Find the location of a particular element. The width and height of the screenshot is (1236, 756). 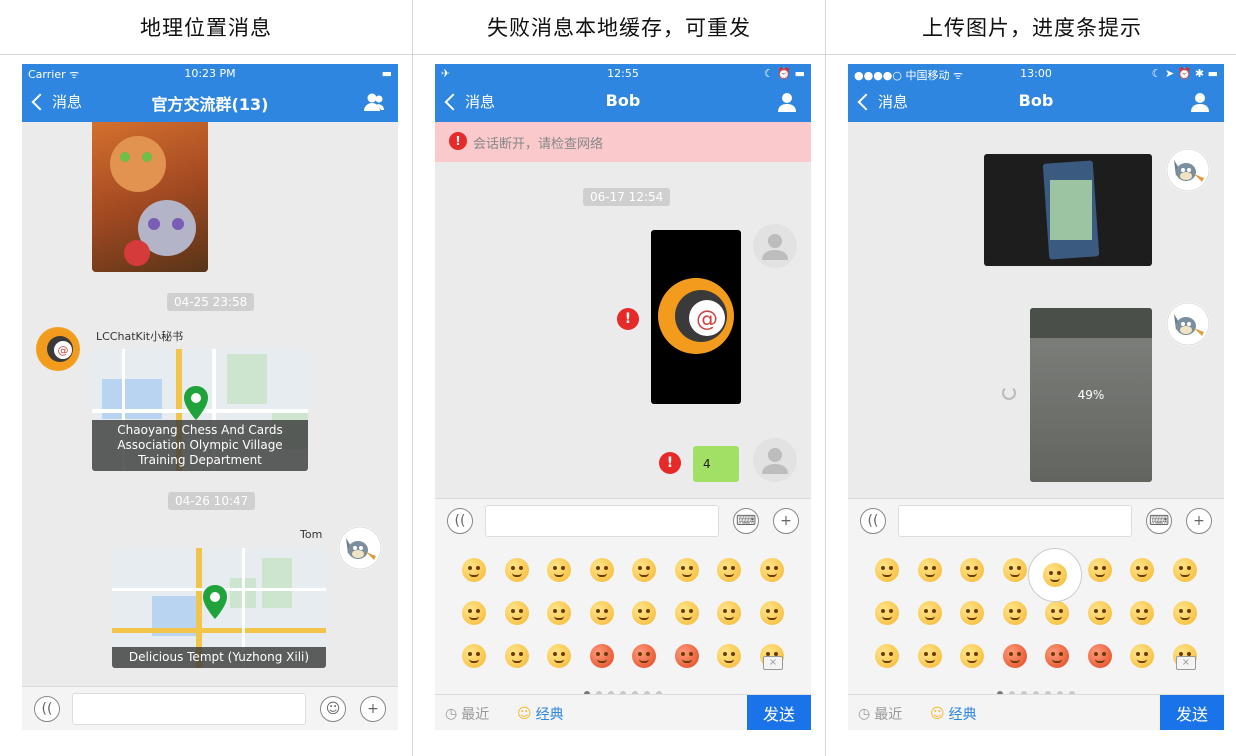

page-title: Bob is located at coordinates (623, 100).